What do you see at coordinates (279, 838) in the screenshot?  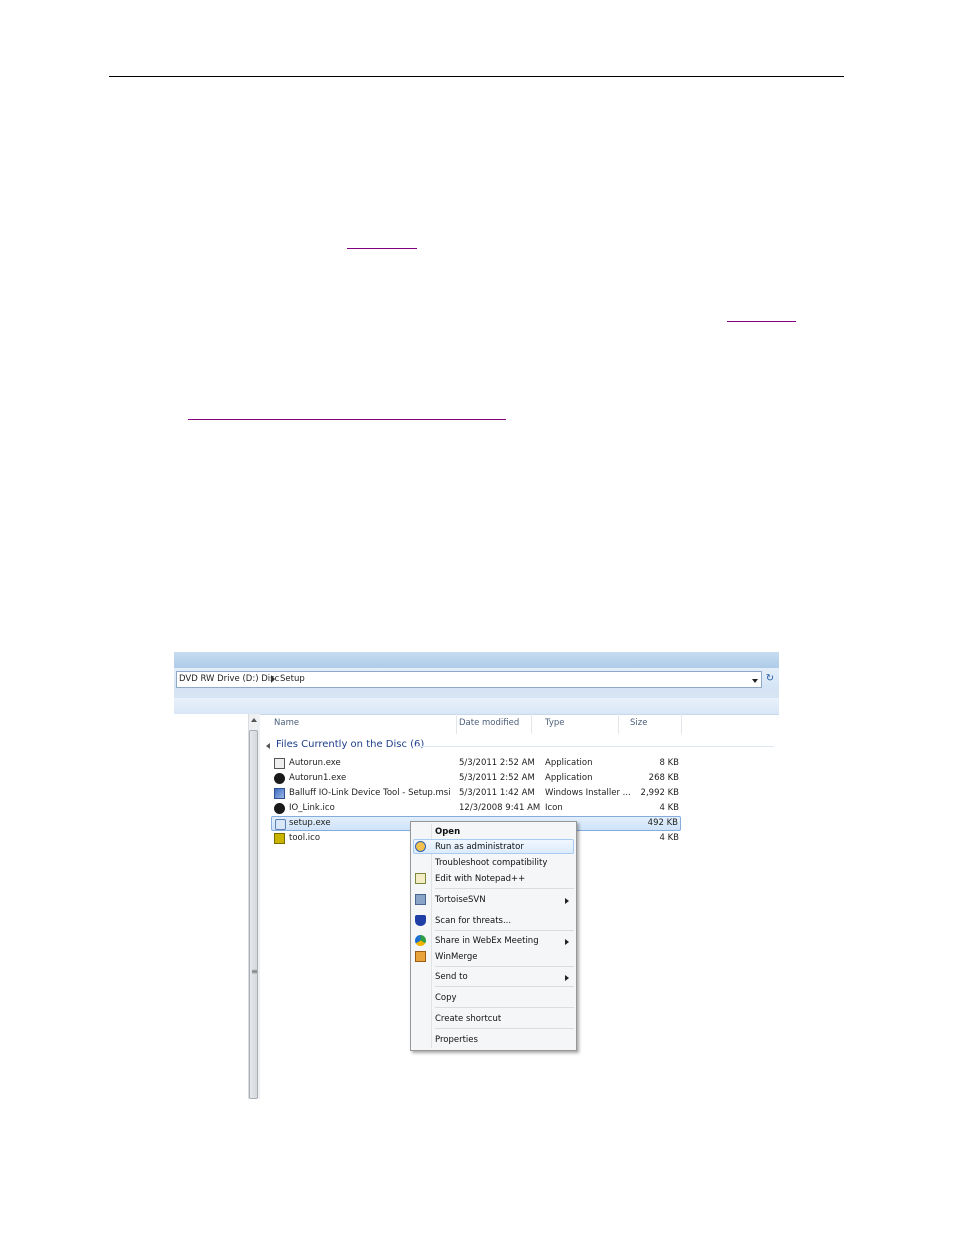 I see `tool-icon` at bounding box center [279, 838].